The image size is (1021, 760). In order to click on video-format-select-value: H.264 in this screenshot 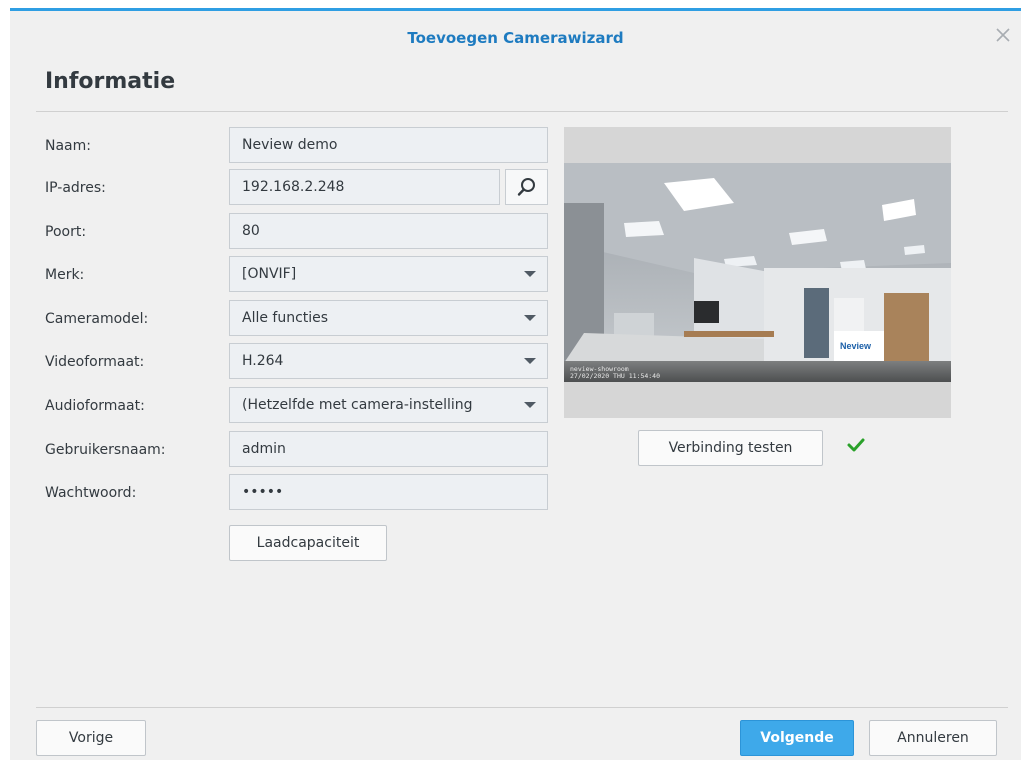, I will do `click(263, 361)`.